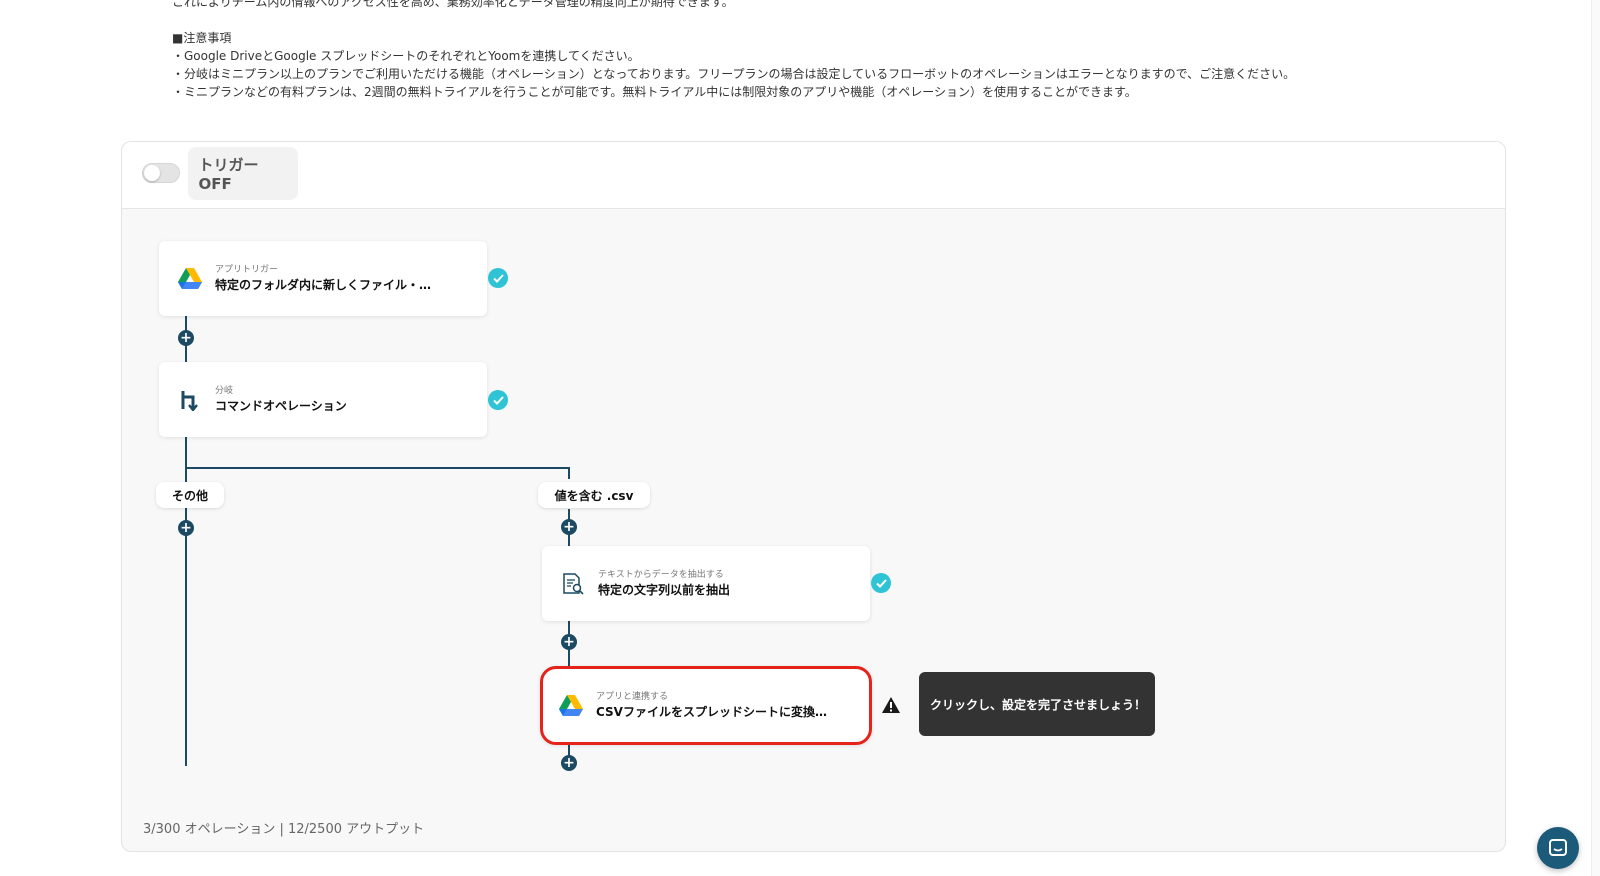  I want to click on trigger-toggle, so click(161, 173).